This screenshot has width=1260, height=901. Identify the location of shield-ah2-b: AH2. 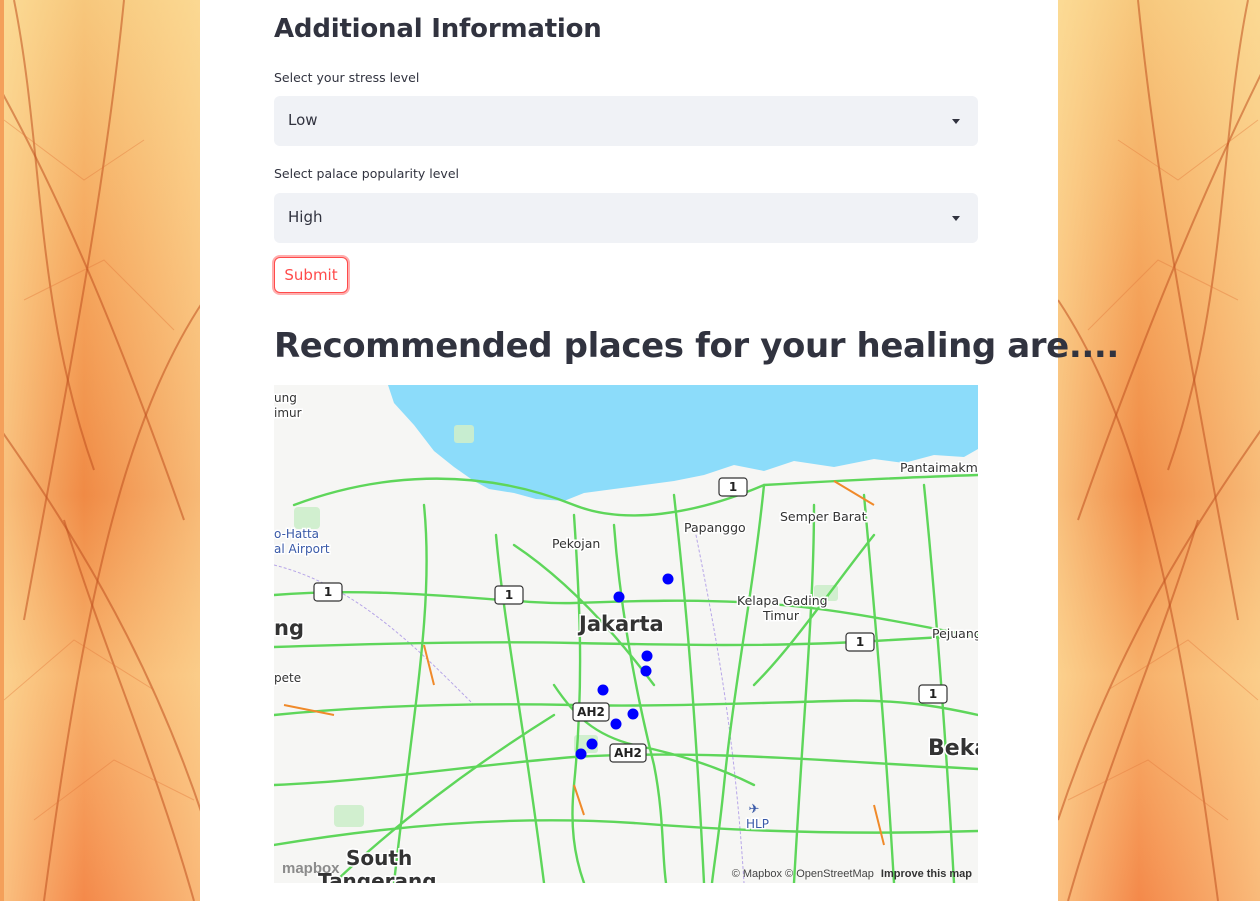
(628, 753).